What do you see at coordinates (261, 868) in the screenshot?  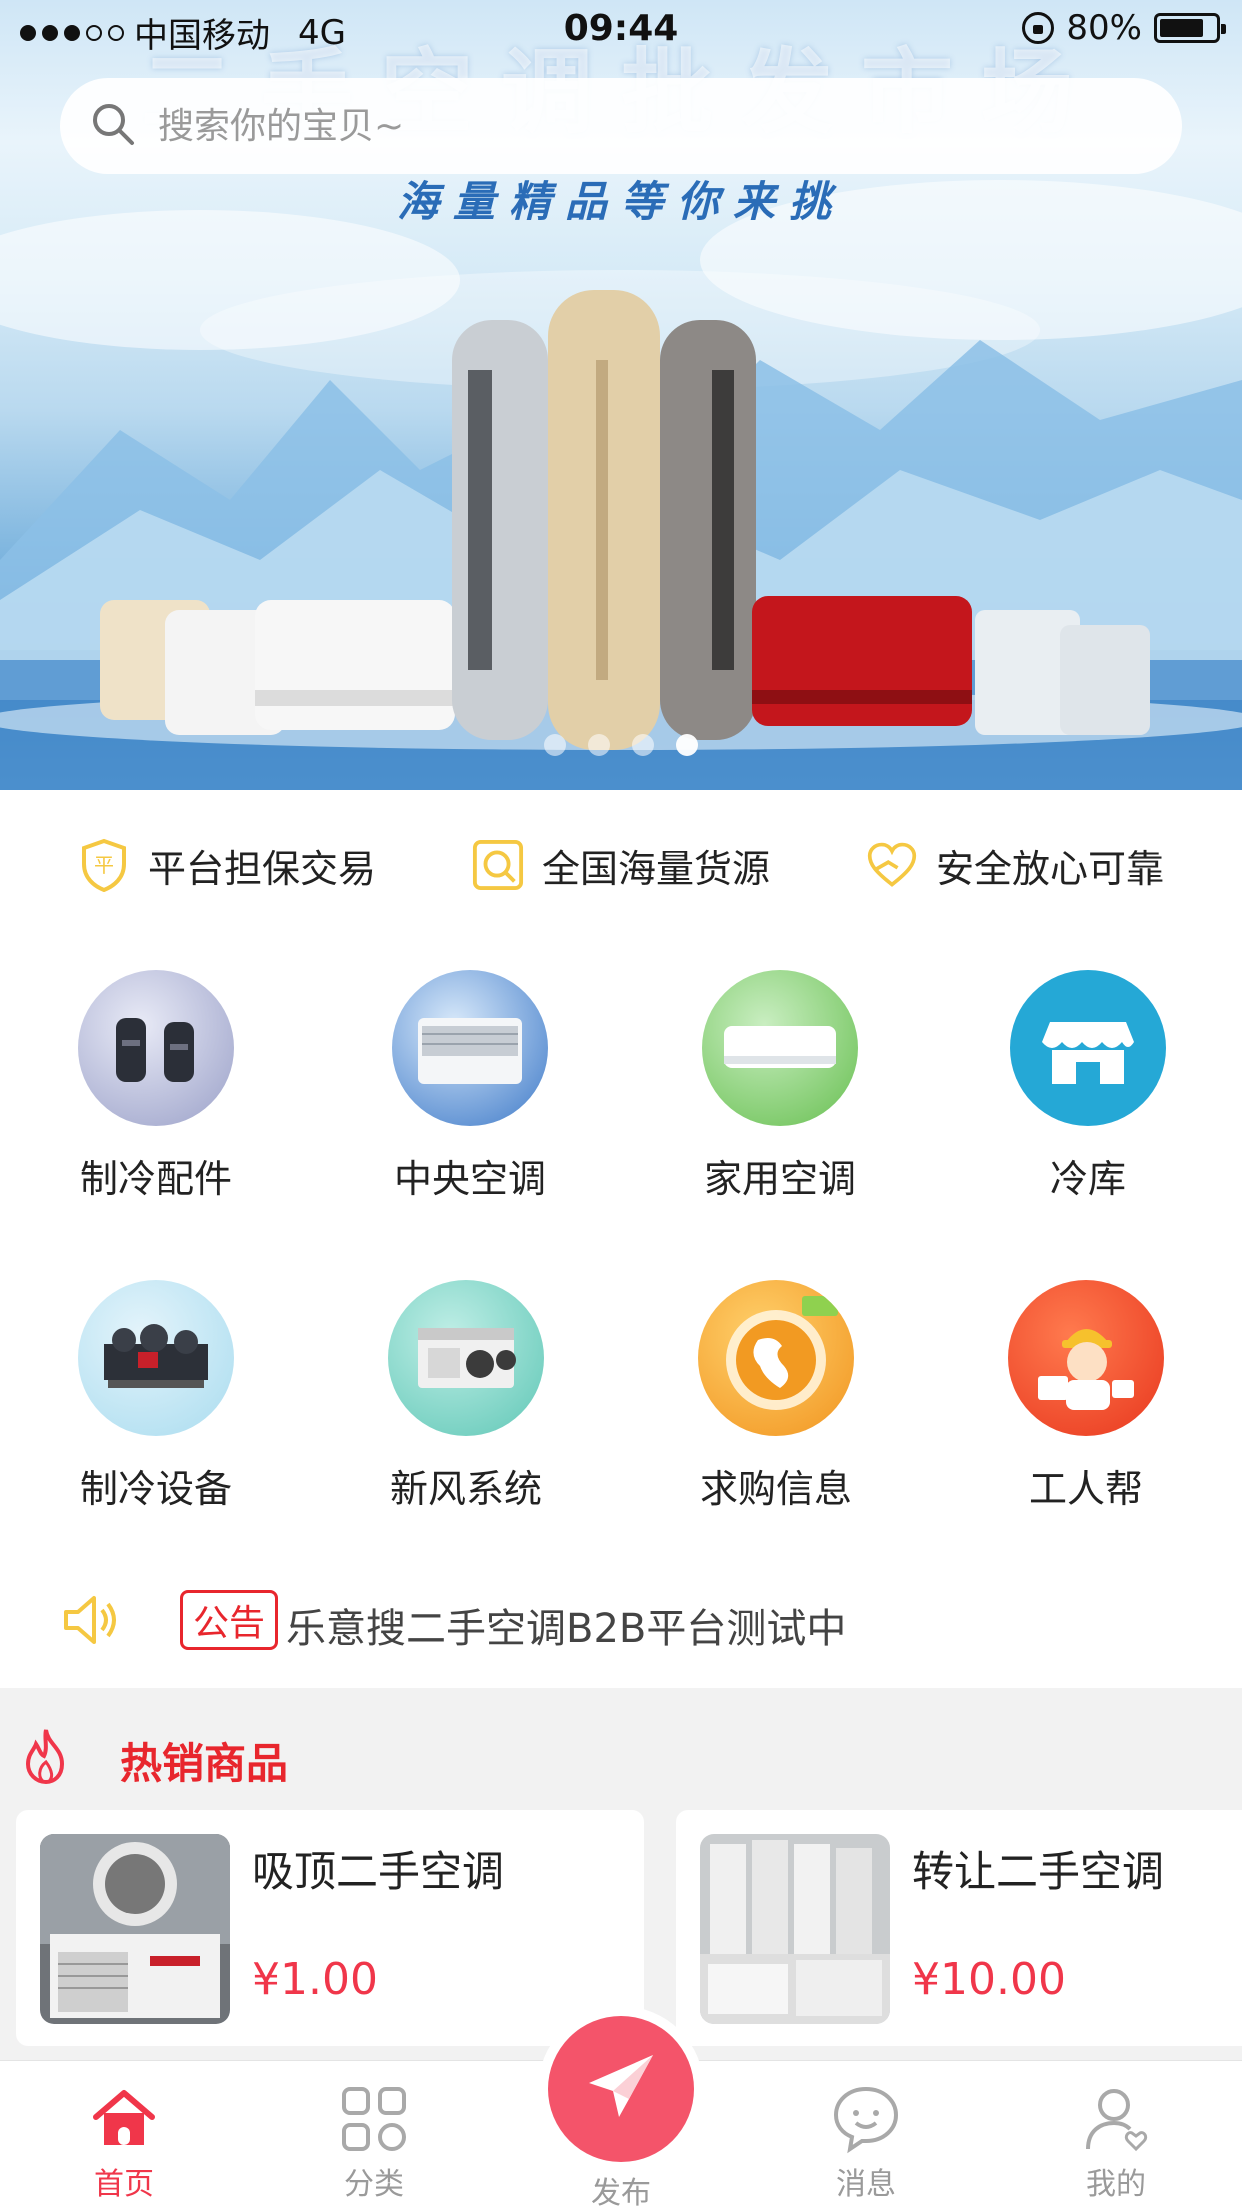 I see `guarantee-label: 平台担保交易` at bounding box center [261, 868].